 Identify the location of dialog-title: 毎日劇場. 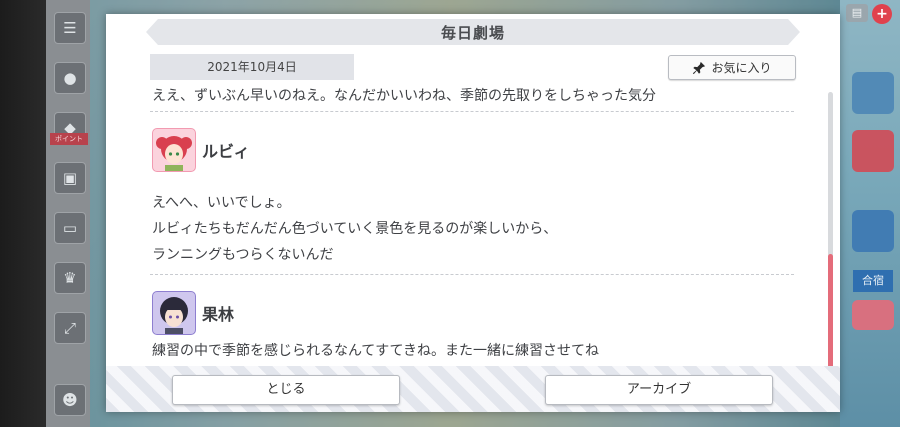
(472, 32).